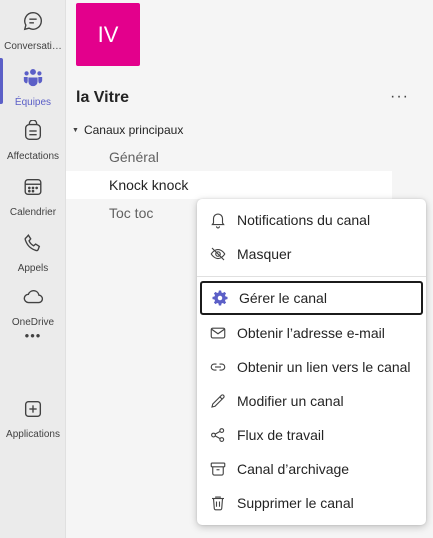 This screenshot has height=538, width=433. Describe the element at coordinates (304, 220) in the screenshot. I see `menu-item-label: Notifications du canal` at that location.